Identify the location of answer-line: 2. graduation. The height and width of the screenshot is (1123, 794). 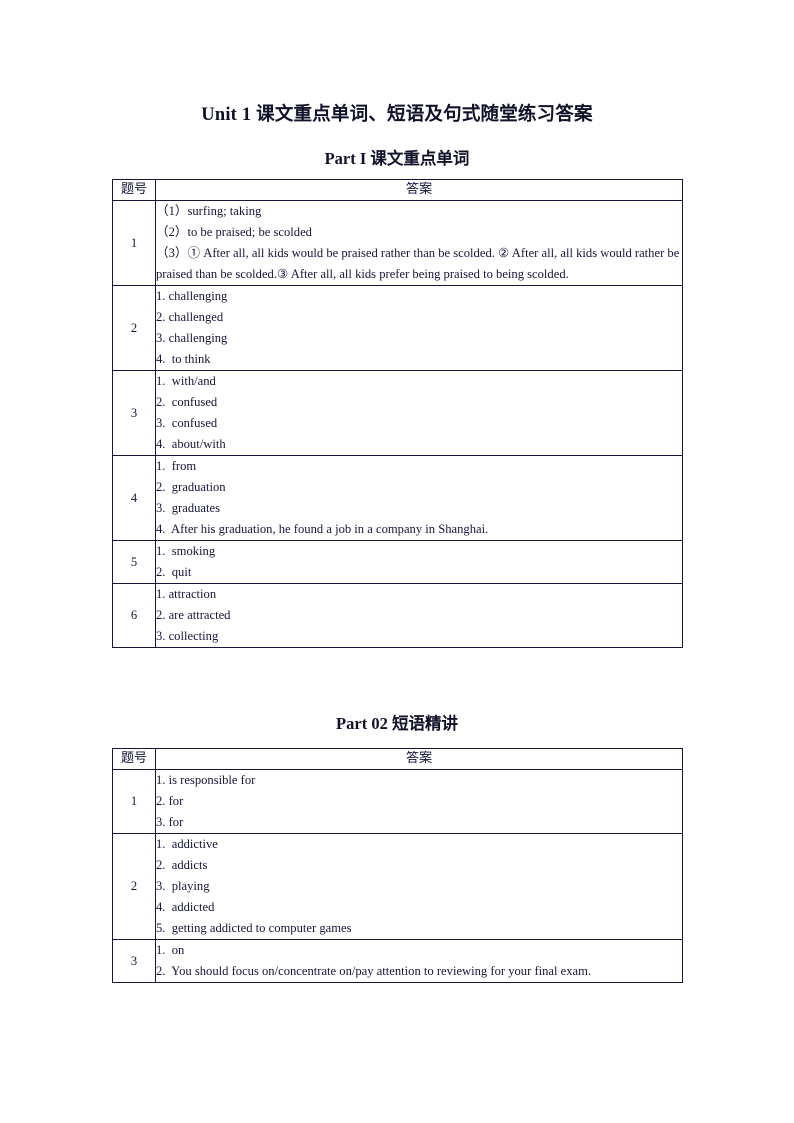
(191, 487).